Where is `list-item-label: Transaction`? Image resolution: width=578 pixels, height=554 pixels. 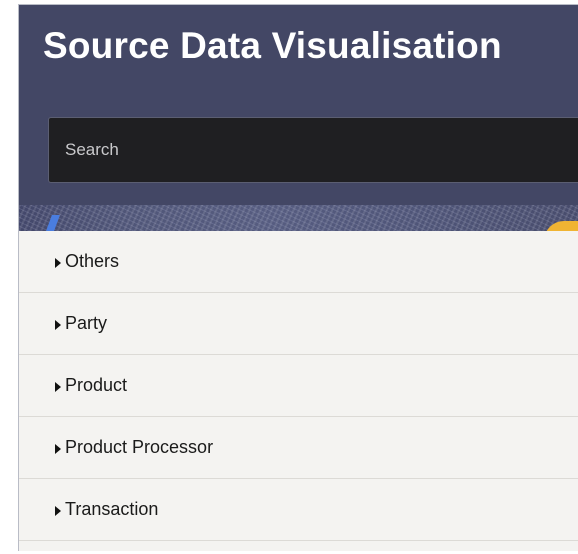
list-item-label: Transaction is located at coordinates (112, 509).